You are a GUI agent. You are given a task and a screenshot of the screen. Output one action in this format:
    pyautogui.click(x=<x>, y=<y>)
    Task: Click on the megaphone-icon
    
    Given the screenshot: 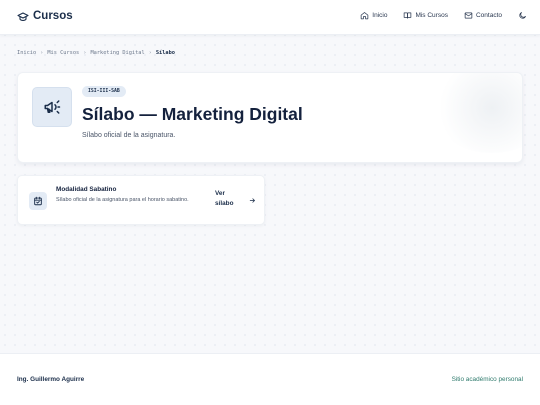 What is the action you would take?
    pyautogui.click(x=52, y=107)
    